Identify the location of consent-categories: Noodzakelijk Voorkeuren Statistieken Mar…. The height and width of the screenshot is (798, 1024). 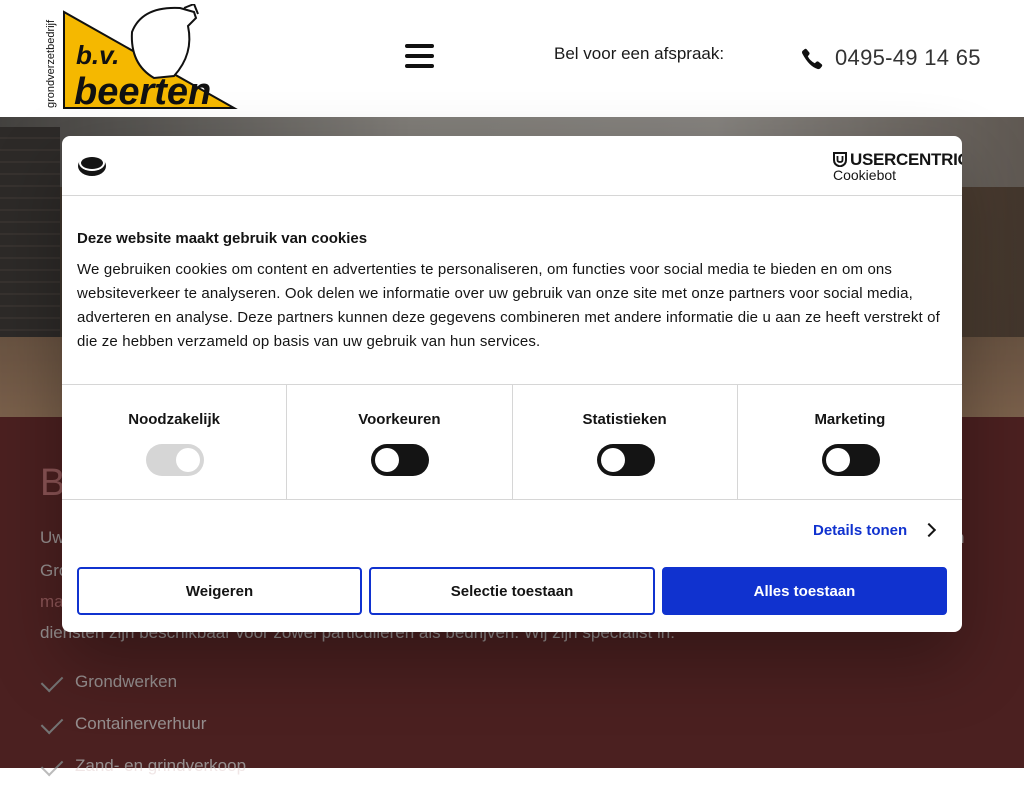
(512, 442).